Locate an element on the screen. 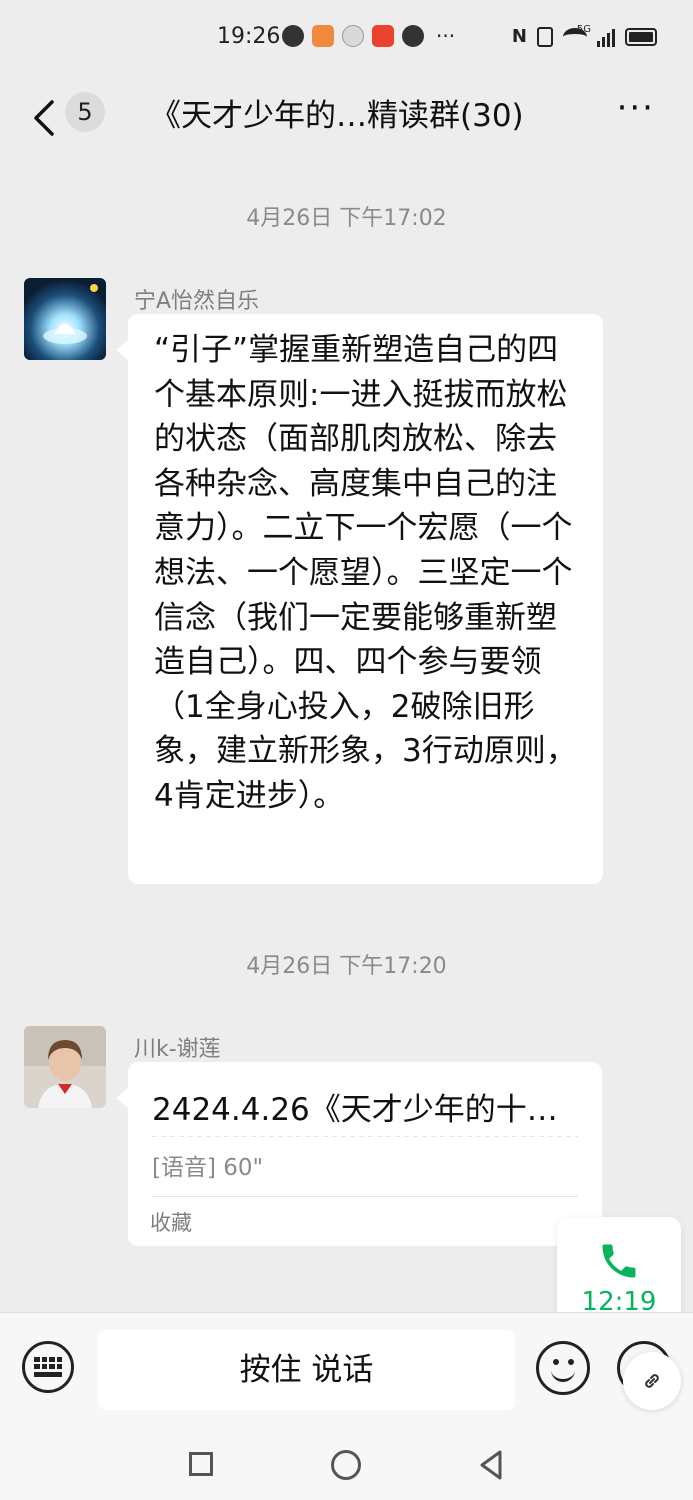 The image size is (693, 1500). sender-name: 宁A怡然自乐 is located at coordinates (197, 301).